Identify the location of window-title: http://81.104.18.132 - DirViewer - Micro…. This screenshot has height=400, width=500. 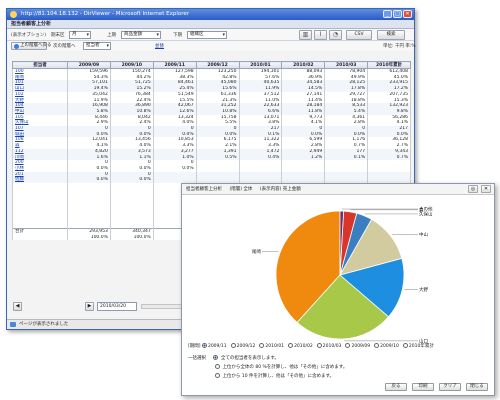
(105, 14).